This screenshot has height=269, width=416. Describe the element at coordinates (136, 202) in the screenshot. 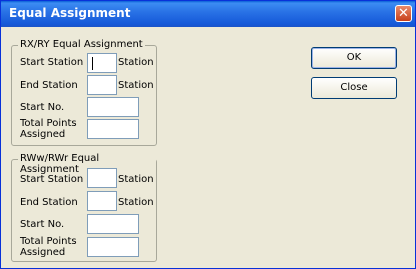

I see `rww-rwr-end-station-unit: Station` at that location.